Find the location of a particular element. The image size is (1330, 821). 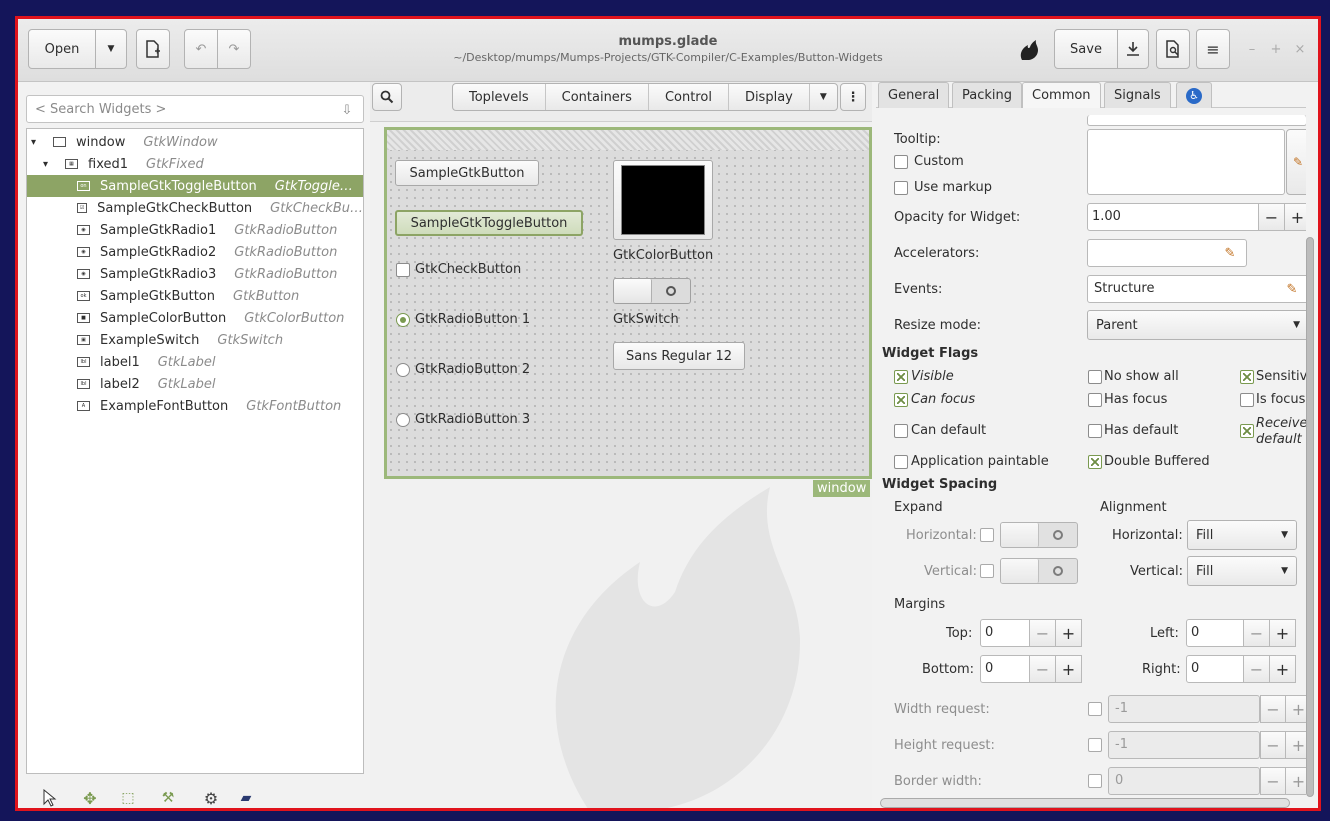

tree-row: ◉ SampleGtkRadio1 GtkRadioButton is located at coordinates (195, 230).